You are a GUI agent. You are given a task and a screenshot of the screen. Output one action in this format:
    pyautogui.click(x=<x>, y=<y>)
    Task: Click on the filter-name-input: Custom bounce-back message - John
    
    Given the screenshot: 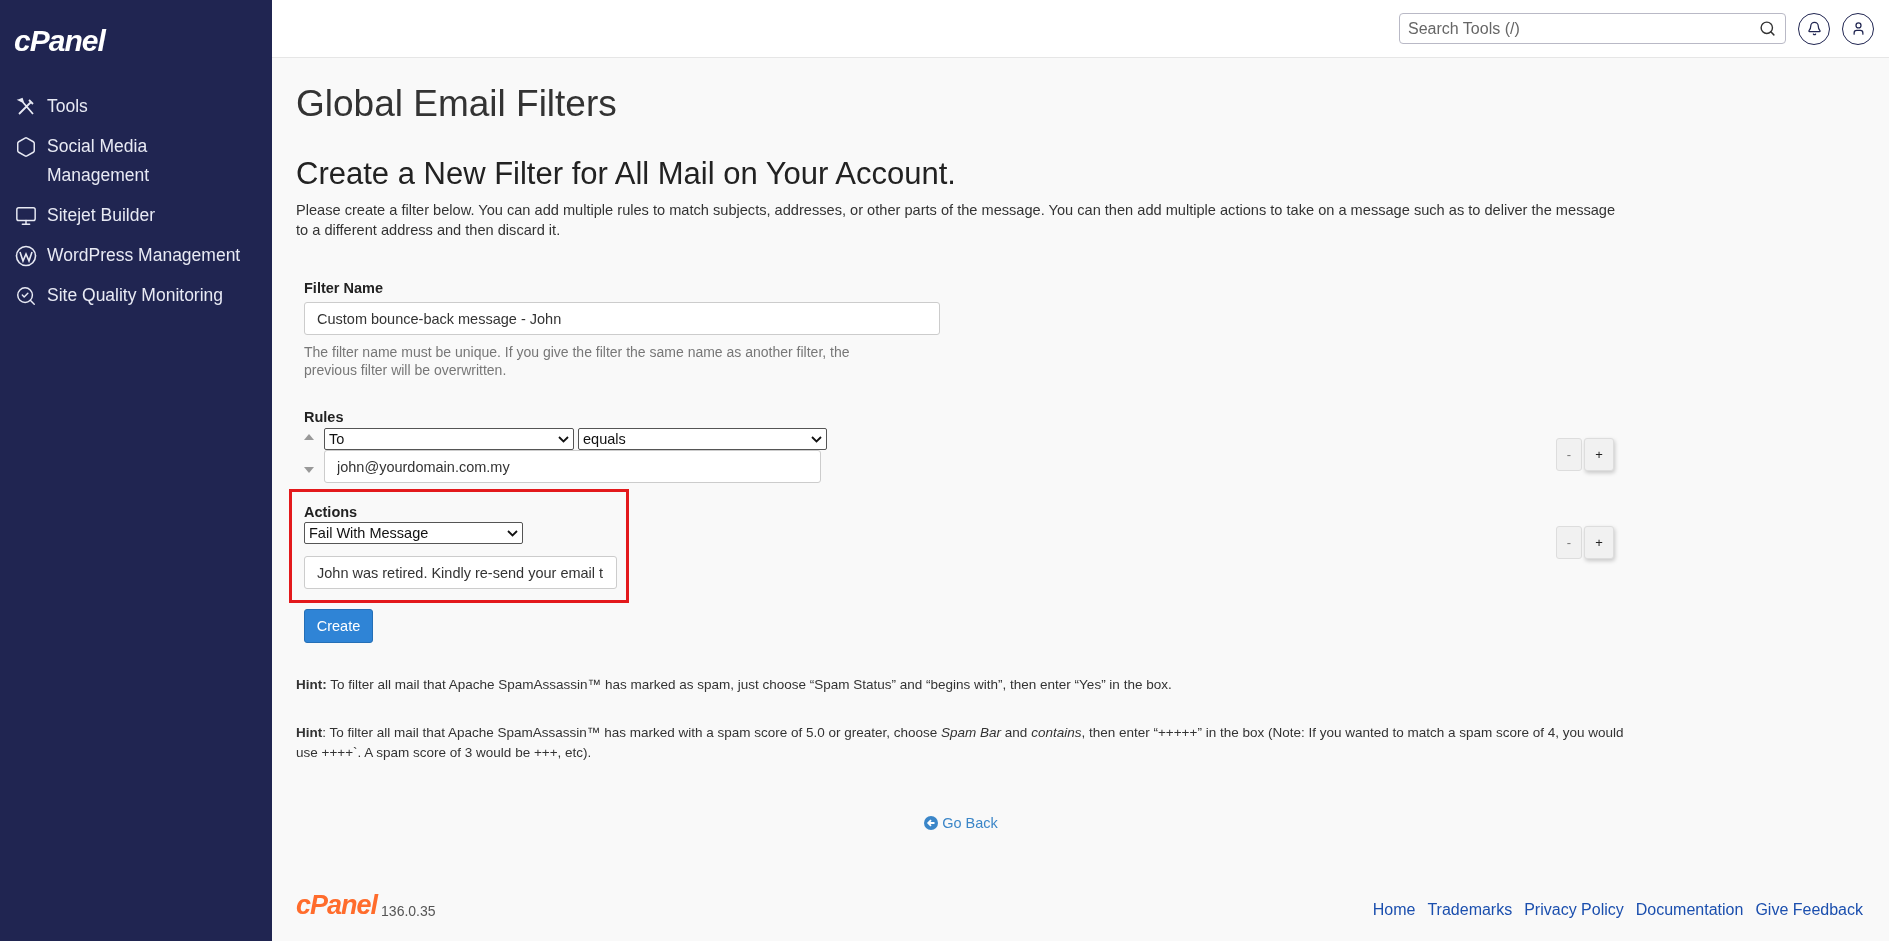 What is the action you would take?
    pyautogui.click(x=622, y=319)
    